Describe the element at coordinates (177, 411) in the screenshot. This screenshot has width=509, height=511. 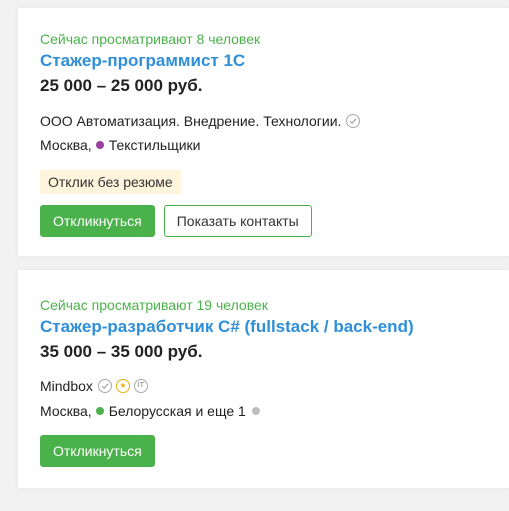
I see `metro-station: Белорусская и еще 1` at that location.